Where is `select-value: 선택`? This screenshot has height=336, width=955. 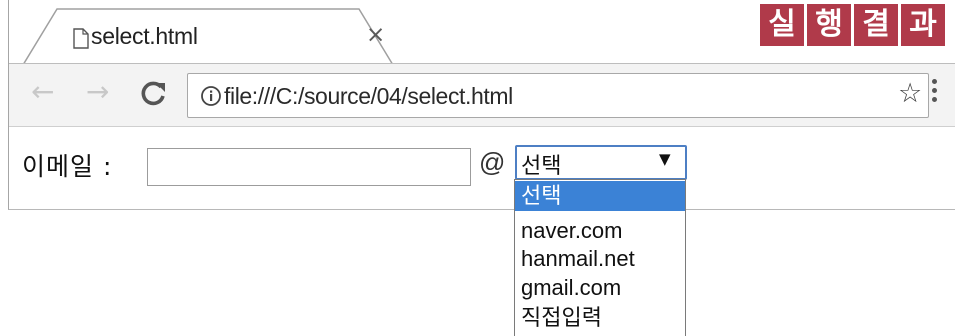 select-value: 선택 is located at coordinates (541, 166).